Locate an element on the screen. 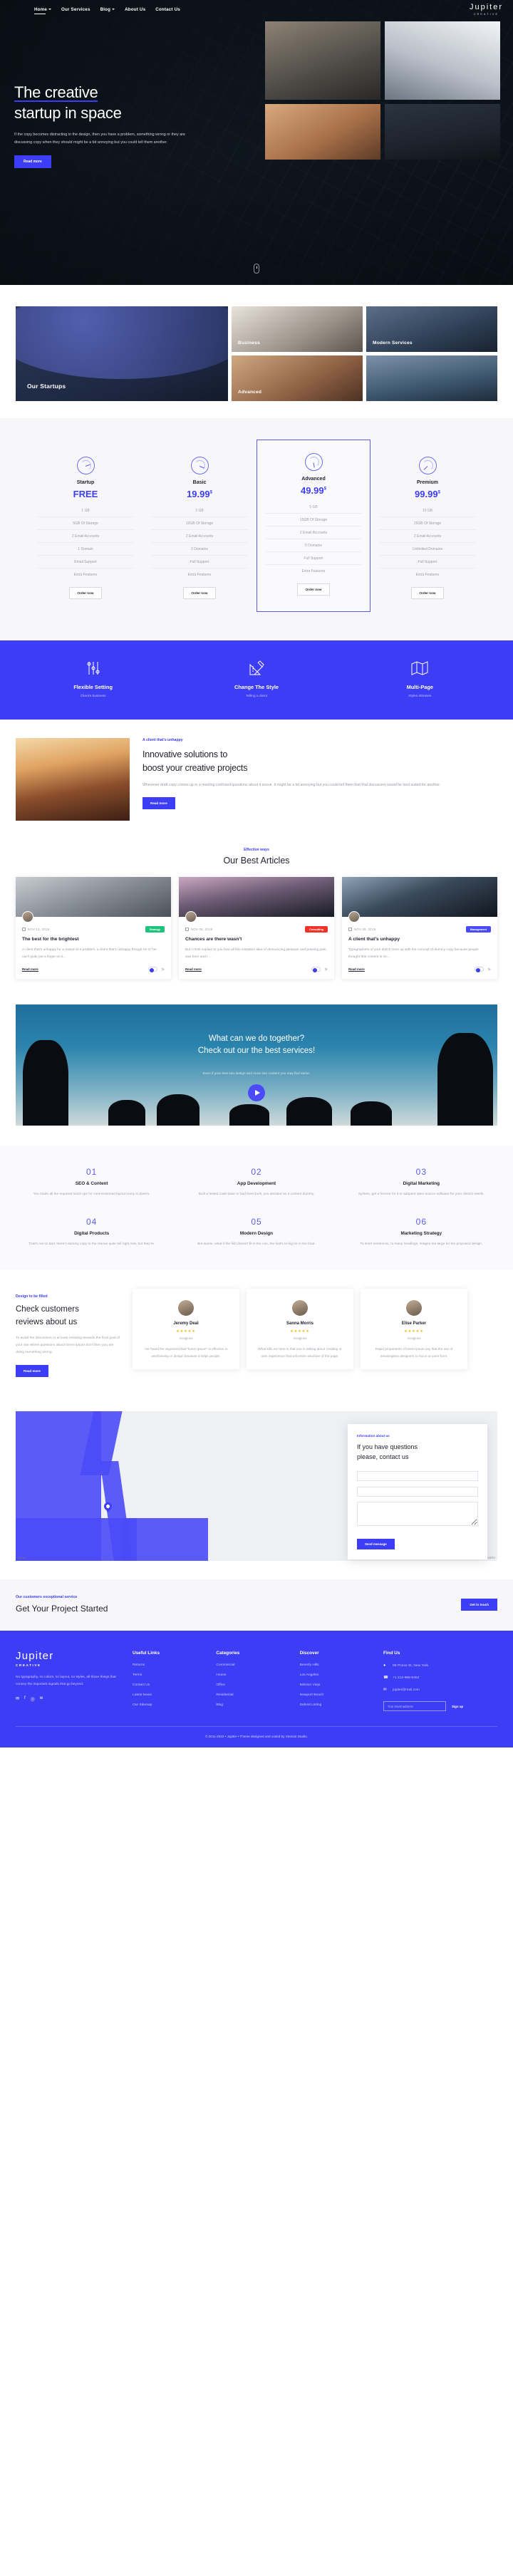 This screenshot has height=2576, width=513. footer-column-heading: Find Us is located at coordinates (391, 1653).